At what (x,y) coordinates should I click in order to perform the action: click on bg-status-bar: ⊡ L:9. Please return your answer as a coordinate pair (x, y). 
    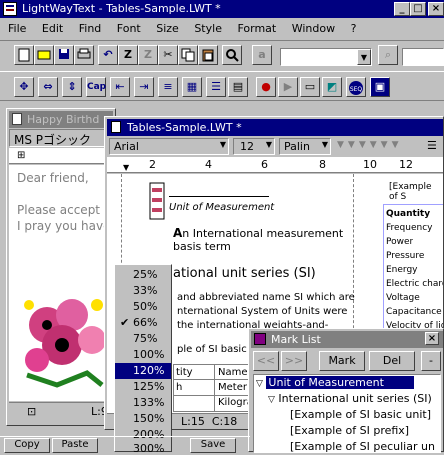
    Looking at the image, I should click on (61, 411).